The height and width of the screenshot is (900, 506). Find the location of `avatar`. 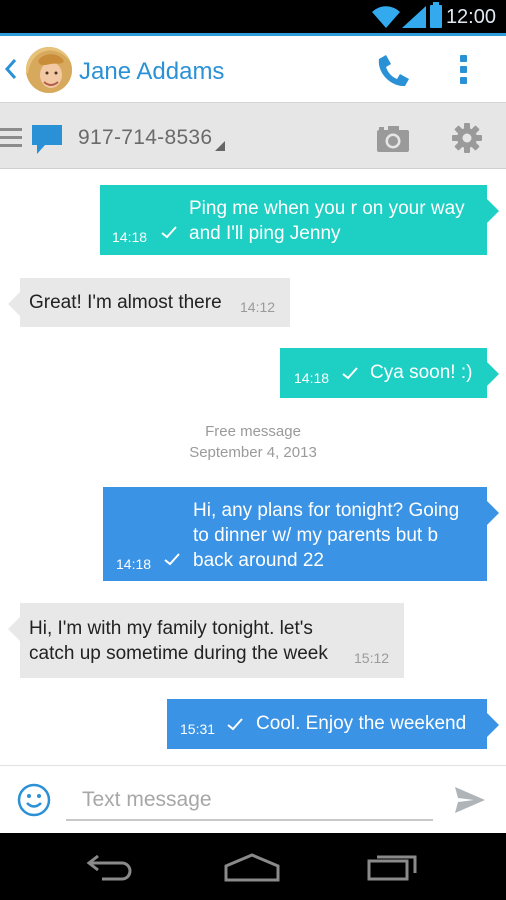

avatar is located at coordinates (49, 70).